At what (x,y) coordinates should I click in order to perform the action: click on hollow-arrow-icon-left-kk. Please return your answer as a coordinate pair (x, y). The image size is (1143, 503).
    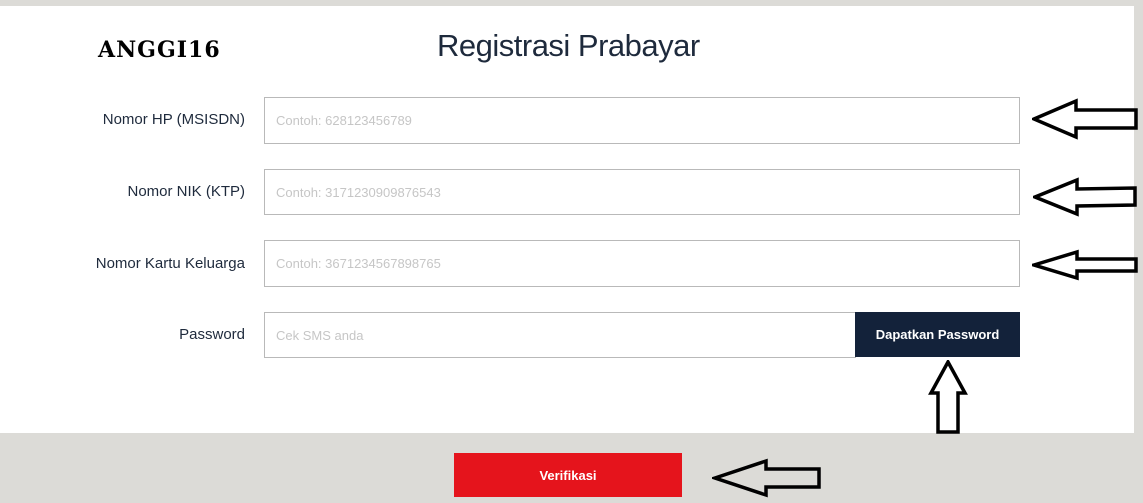
    Looking at the image, I should click on (1085, 265).